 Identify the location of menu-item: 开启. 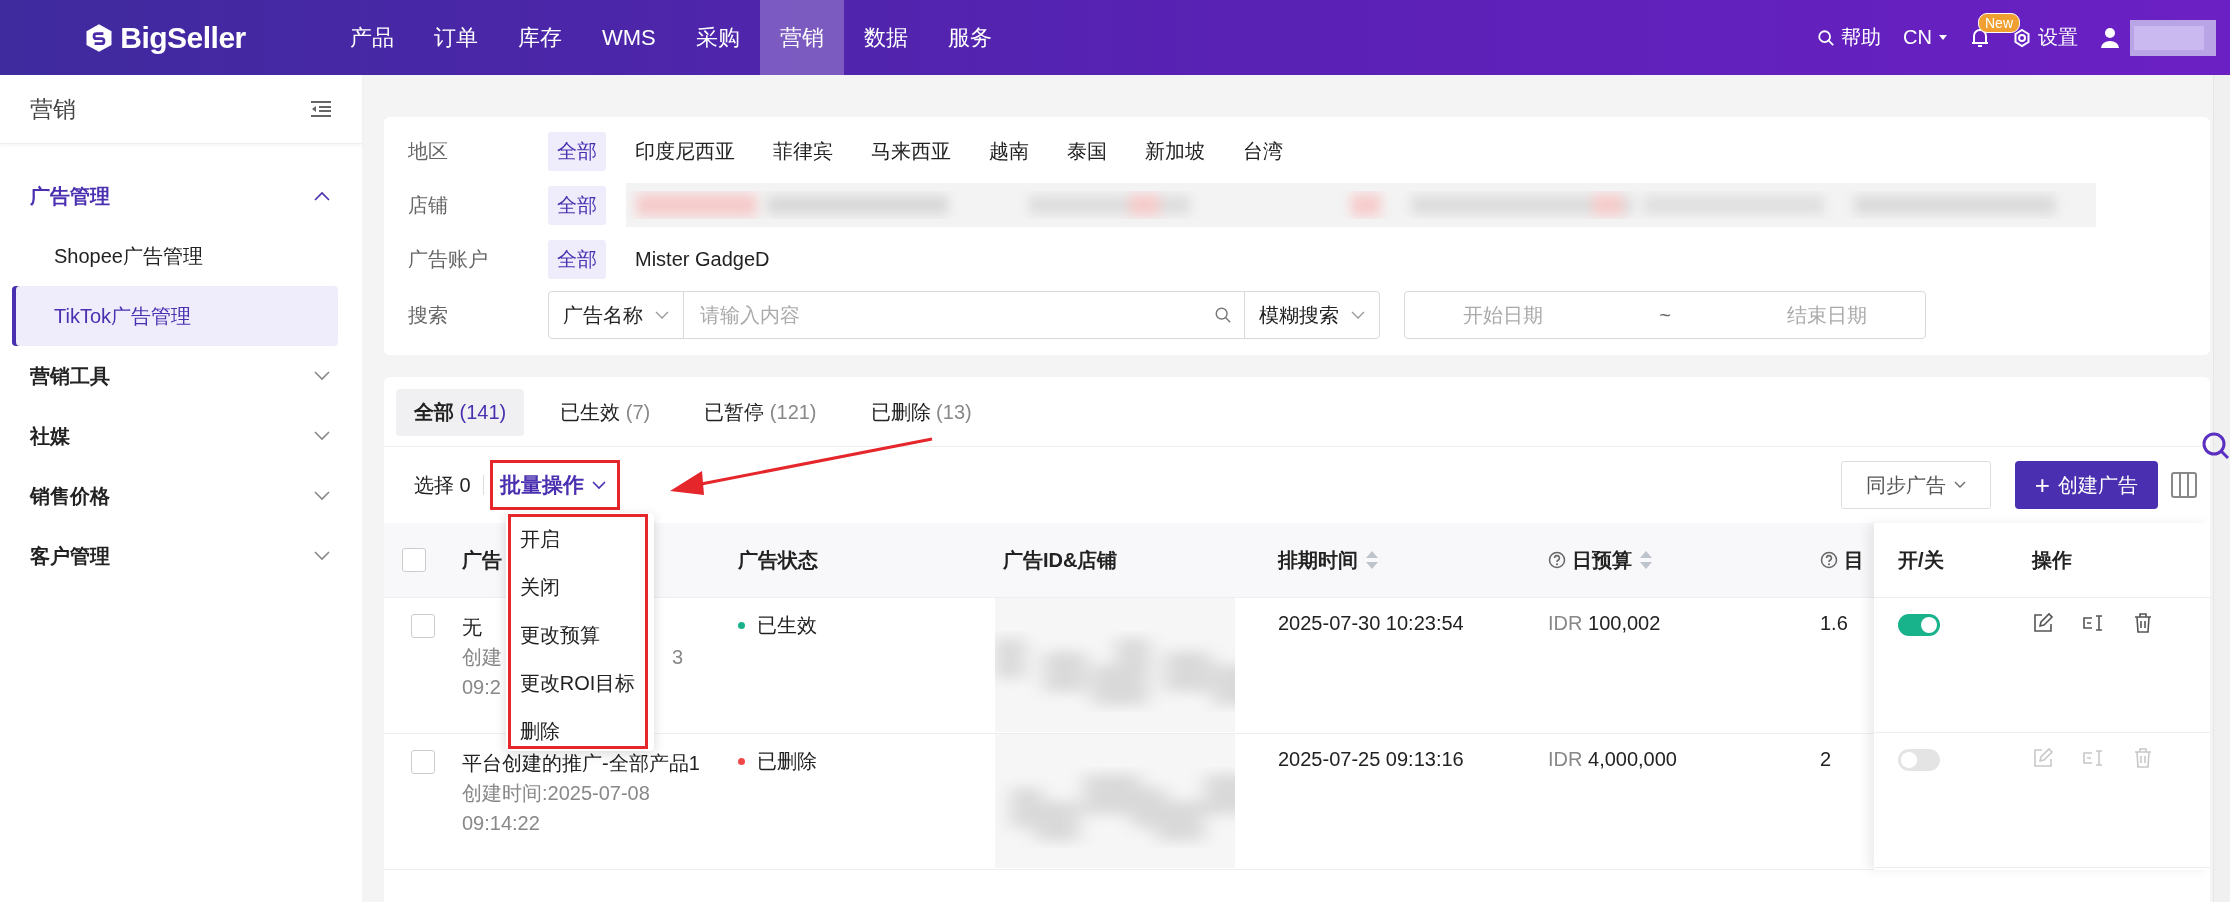
(582, 539).